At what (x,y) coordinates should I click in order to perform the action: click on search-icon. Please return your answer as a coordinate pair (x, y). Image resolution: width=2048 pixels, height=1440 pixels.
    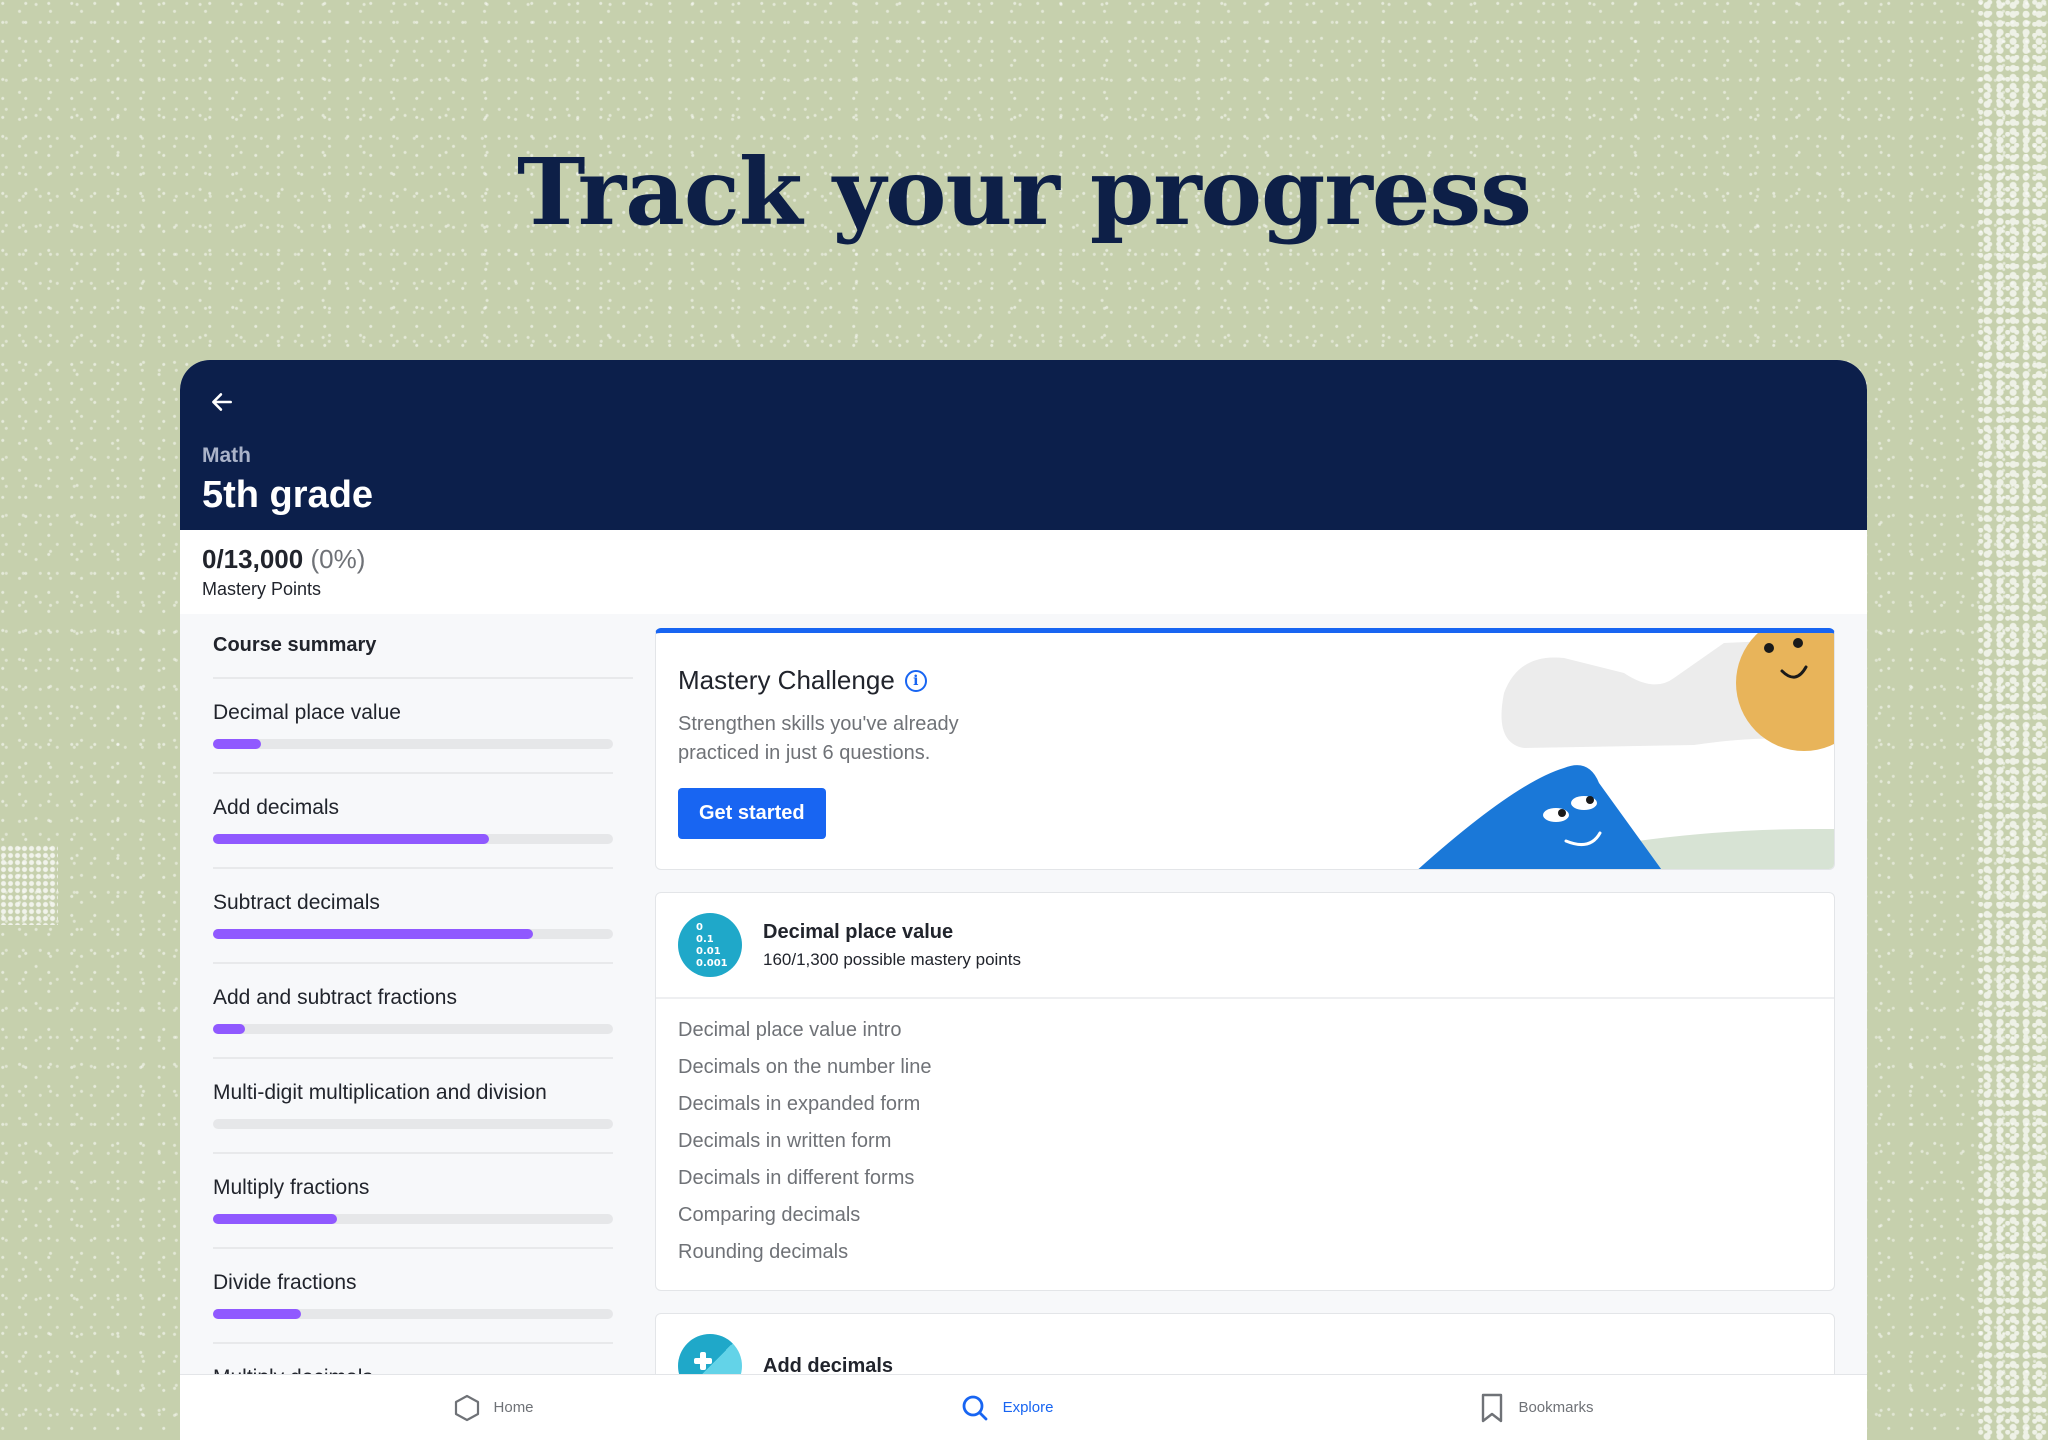
    Looking at the image, I should click on (974, 1407).